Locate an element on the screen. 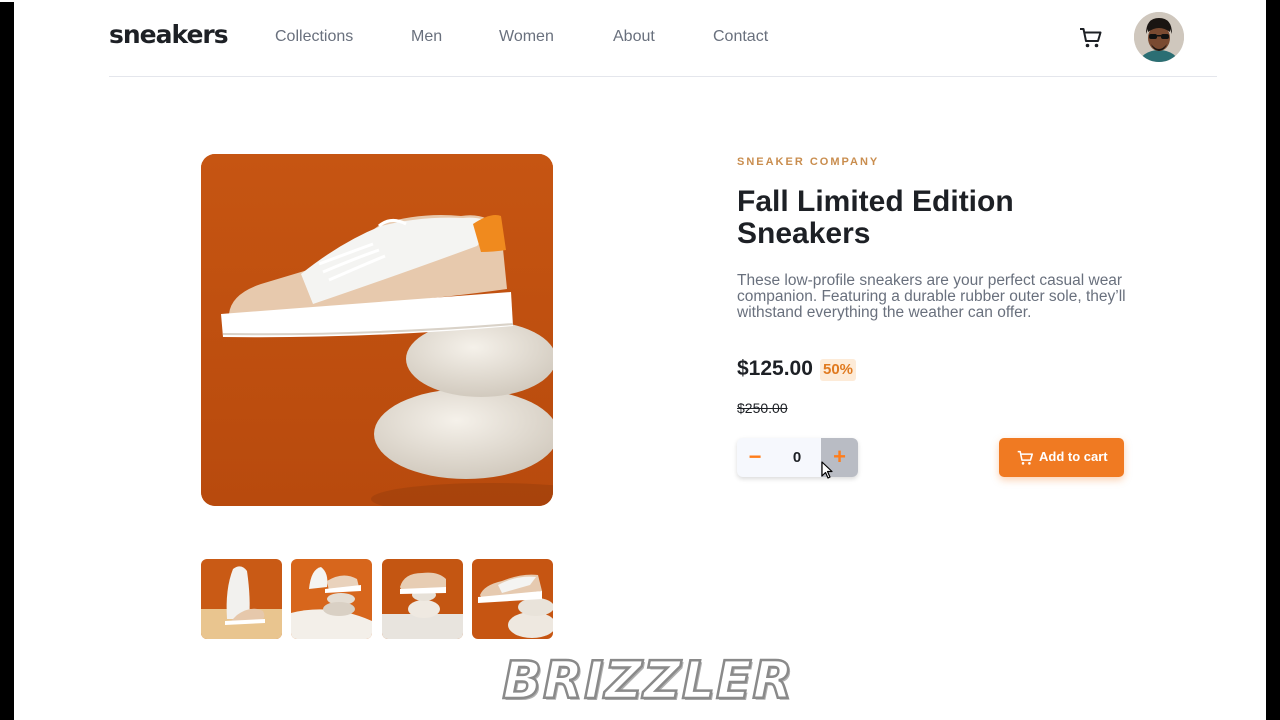  cart-button is located at coordinates (1091, 38).